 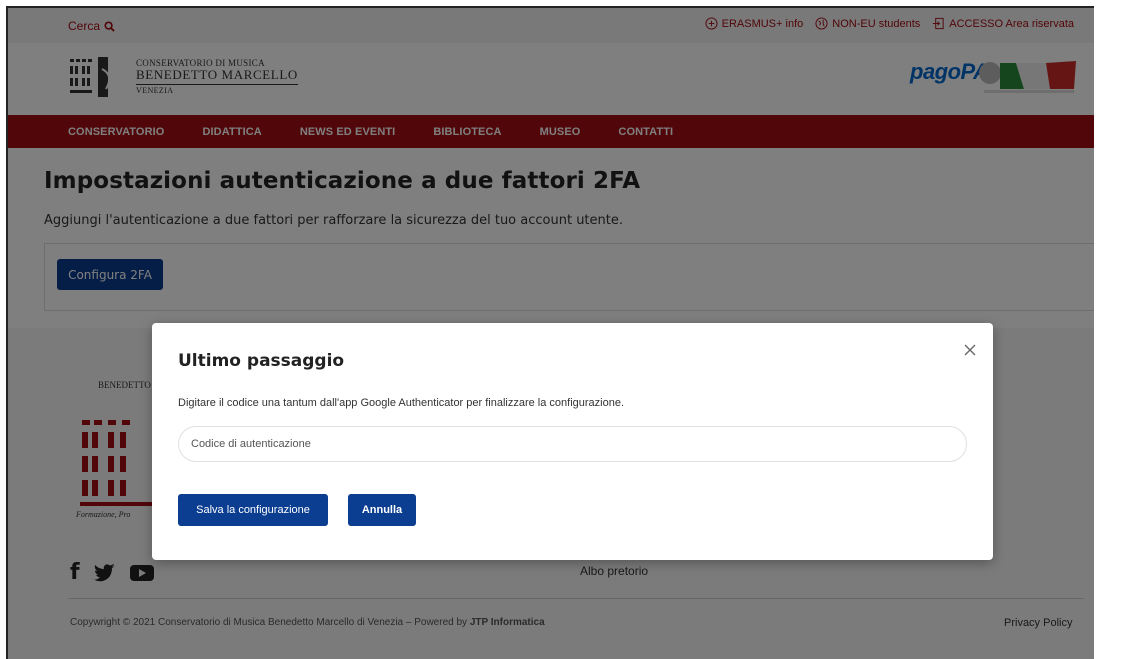 What do you see at coordinates (261, 361) in the screenshot?
I see `dialog-title: Ultimo passaggio` at bounding box center [261, 361].